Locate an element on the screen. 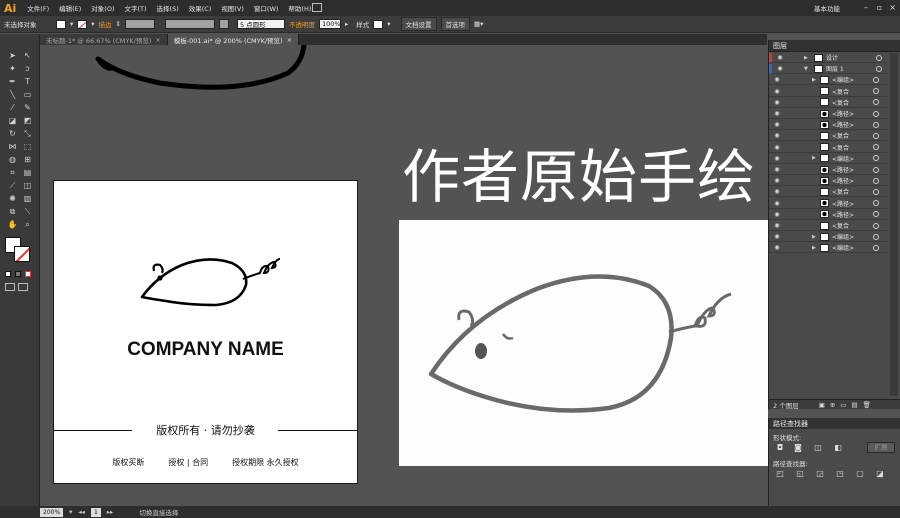 Image resolution: width=900 pixels, height=518 pixels. exclude-icon: ◧ is located at coordinates (838, 448).